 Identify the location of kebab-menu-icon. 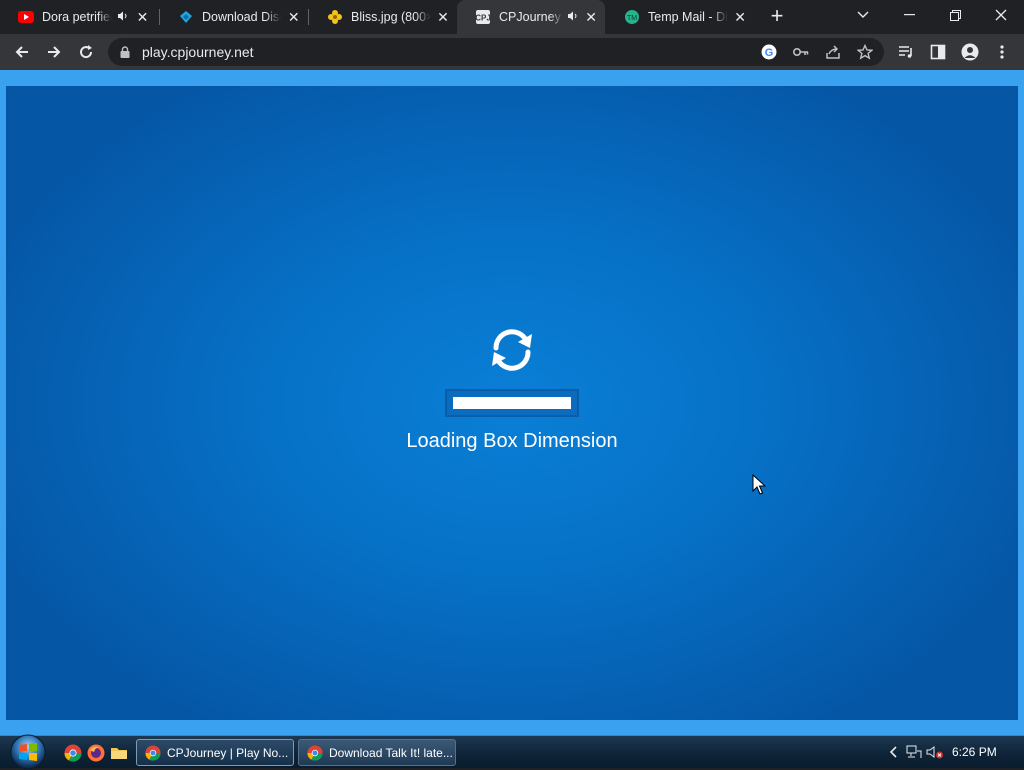
(1002, 52).